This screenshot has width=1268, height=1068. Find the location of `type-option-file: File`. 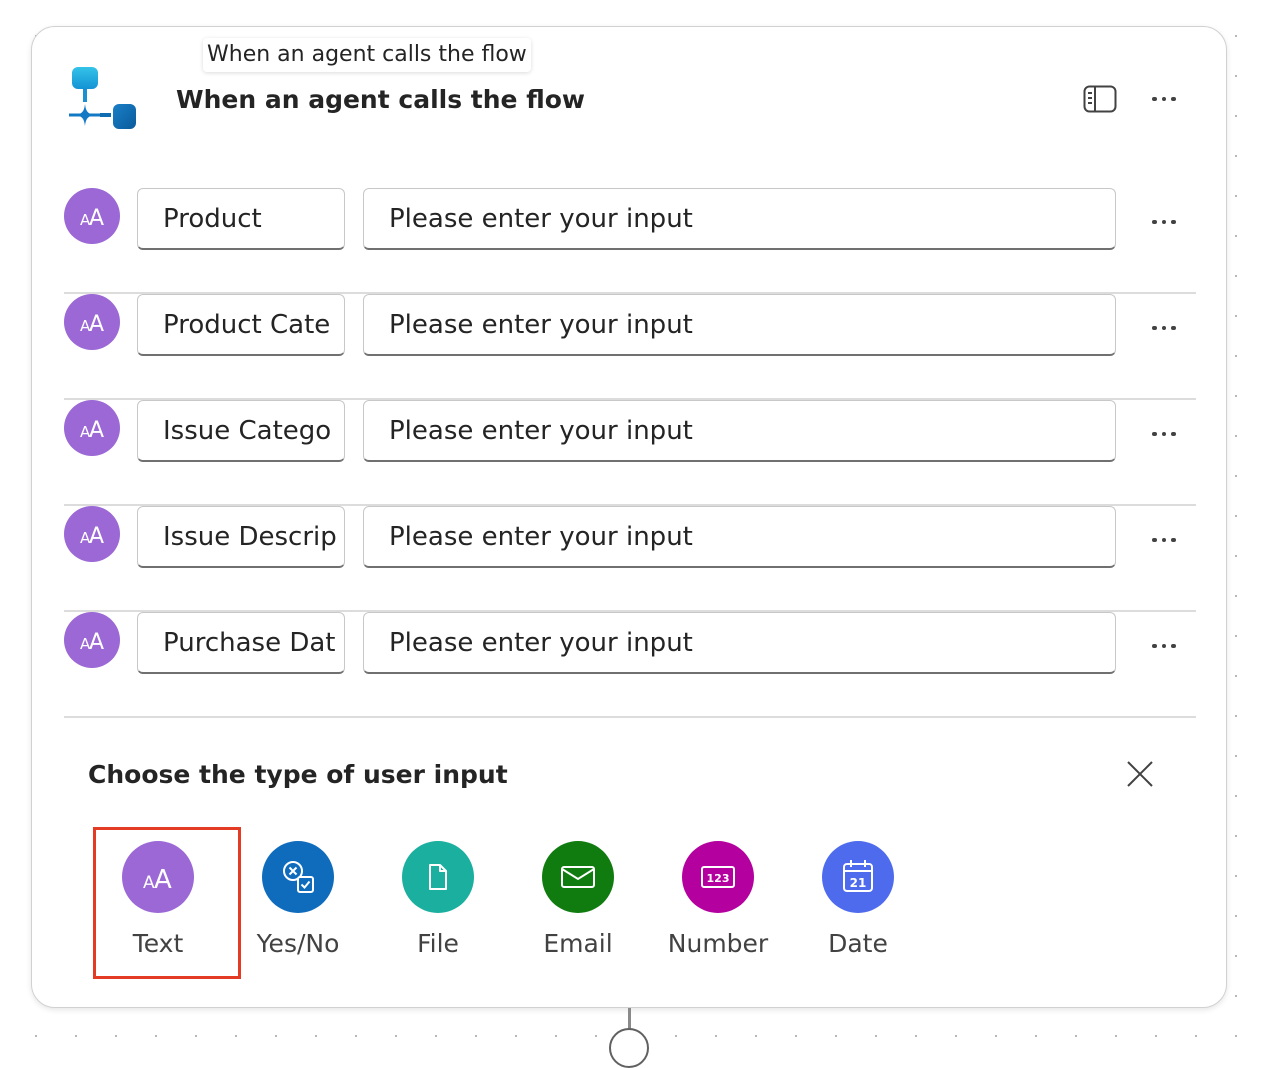

type-option-file: File is located at coordinates (438, 906).